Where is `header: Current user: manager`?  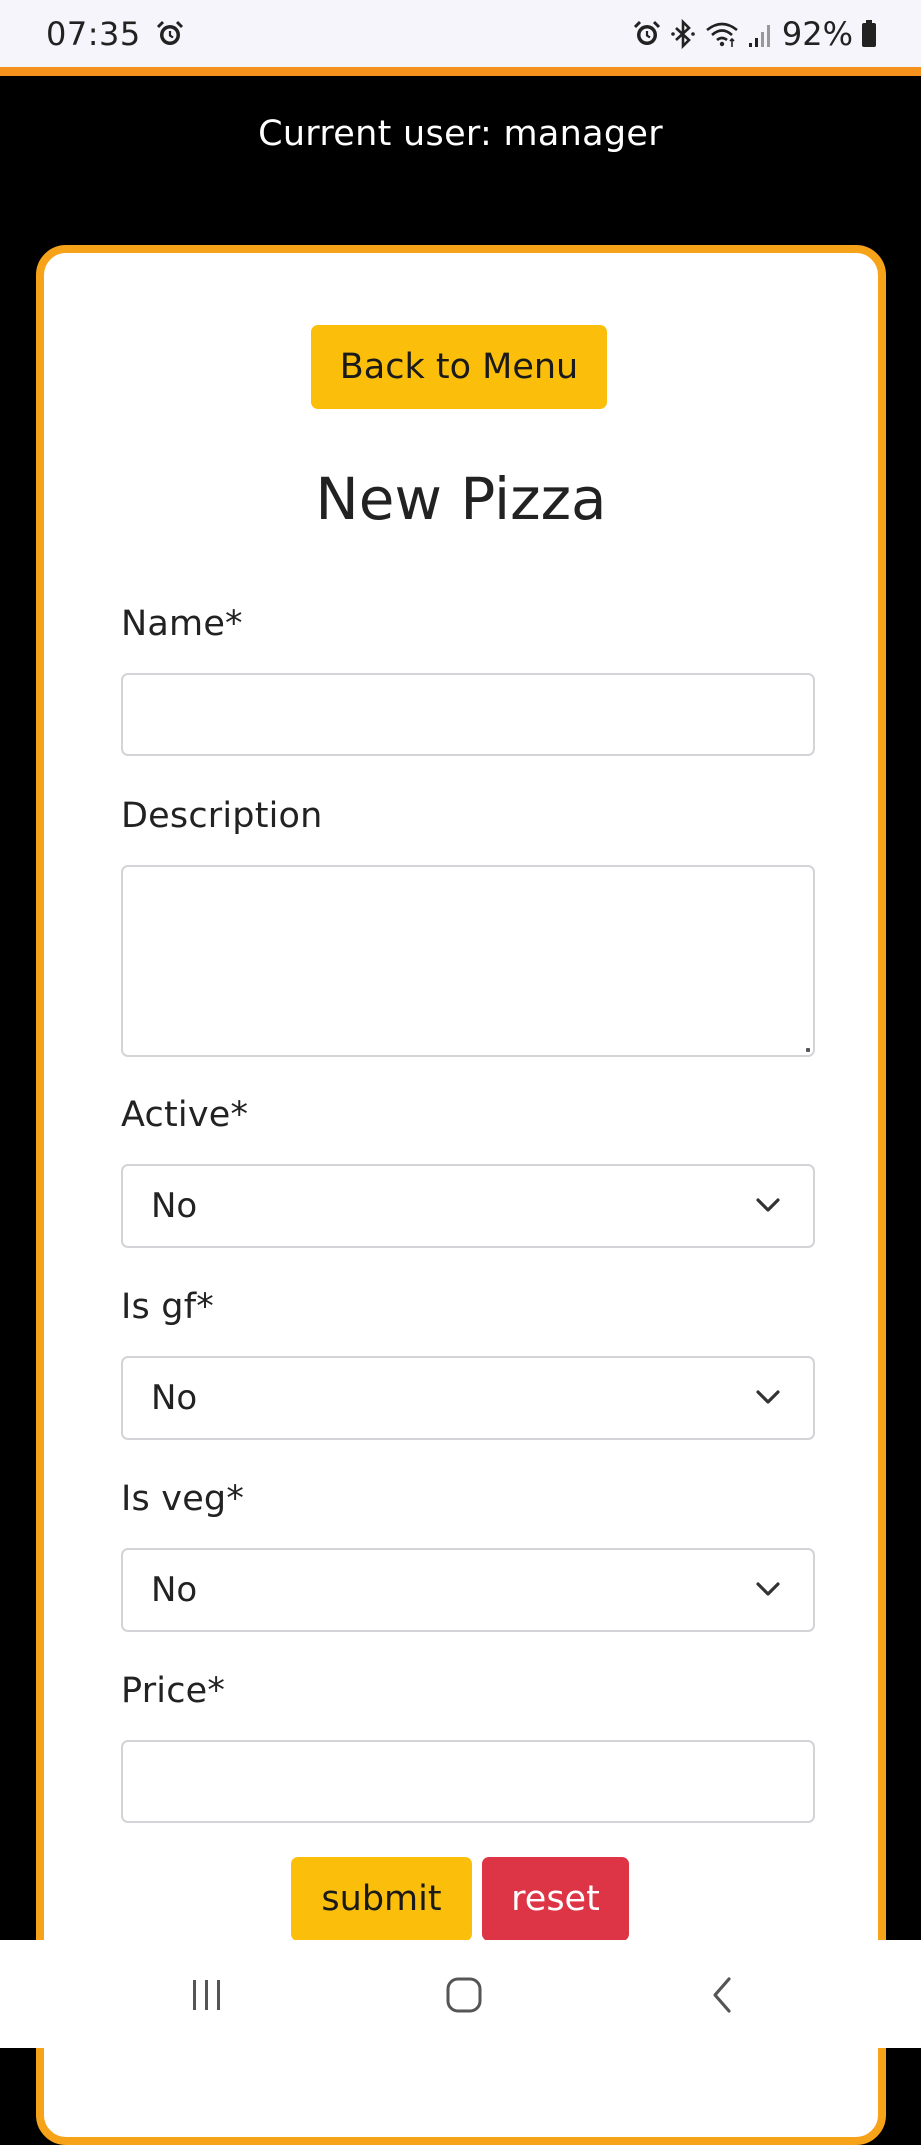
header: Current user: manager is located at coordinates (460, 161).